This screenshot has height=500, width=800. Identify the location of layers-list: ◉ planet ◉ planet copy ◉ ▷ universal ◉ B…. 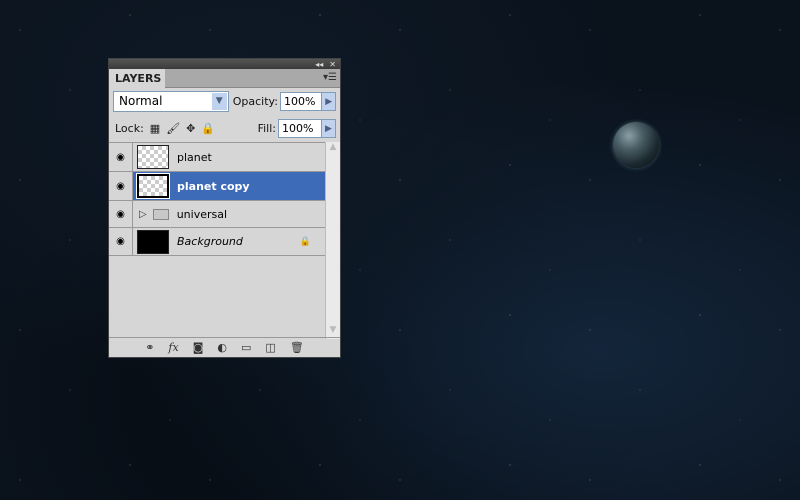
(217, 240).